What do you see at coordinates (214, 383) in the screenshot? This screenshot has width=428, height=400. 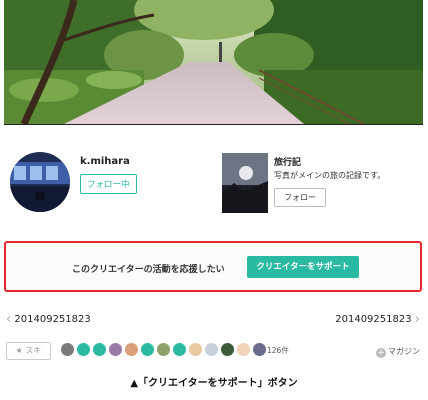 I see `figure-caption: ▲「クリエイターをサポート」ボタン` at bounding box center [214, 383].